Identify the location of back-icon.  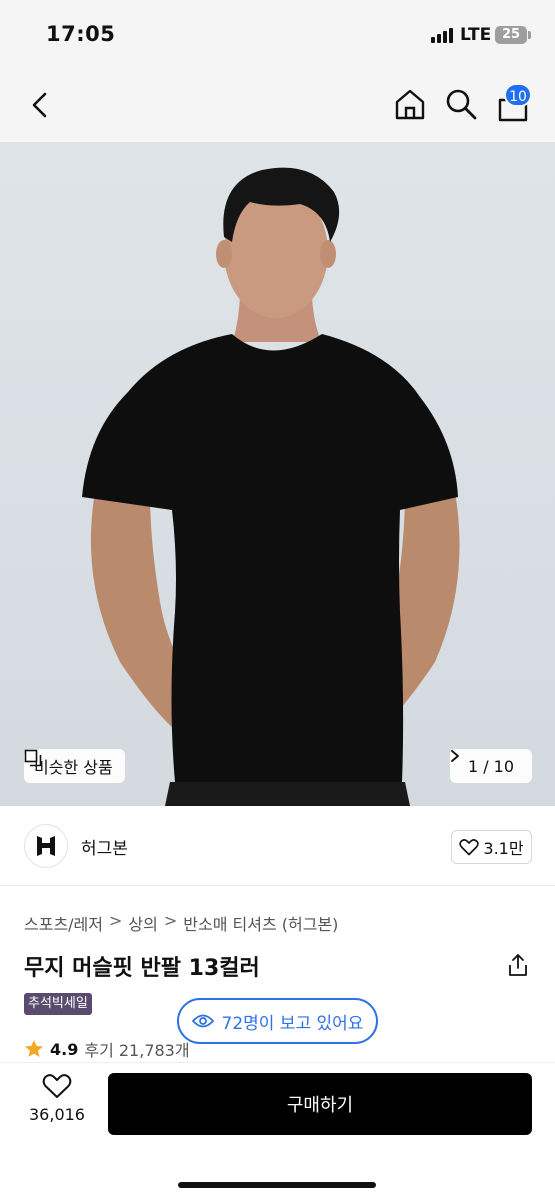
(41, 105).